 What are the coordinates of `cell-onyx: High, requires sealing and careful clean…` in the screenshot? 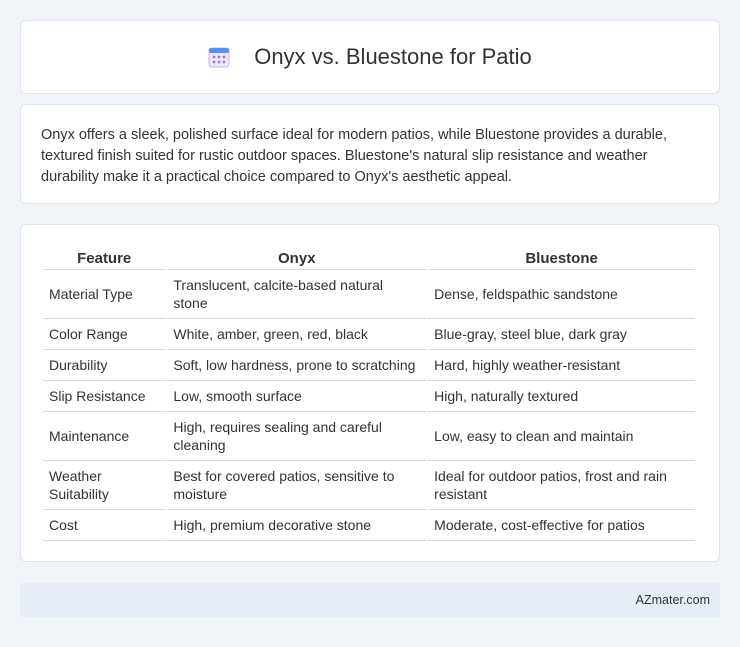 It's located at (297, 436).